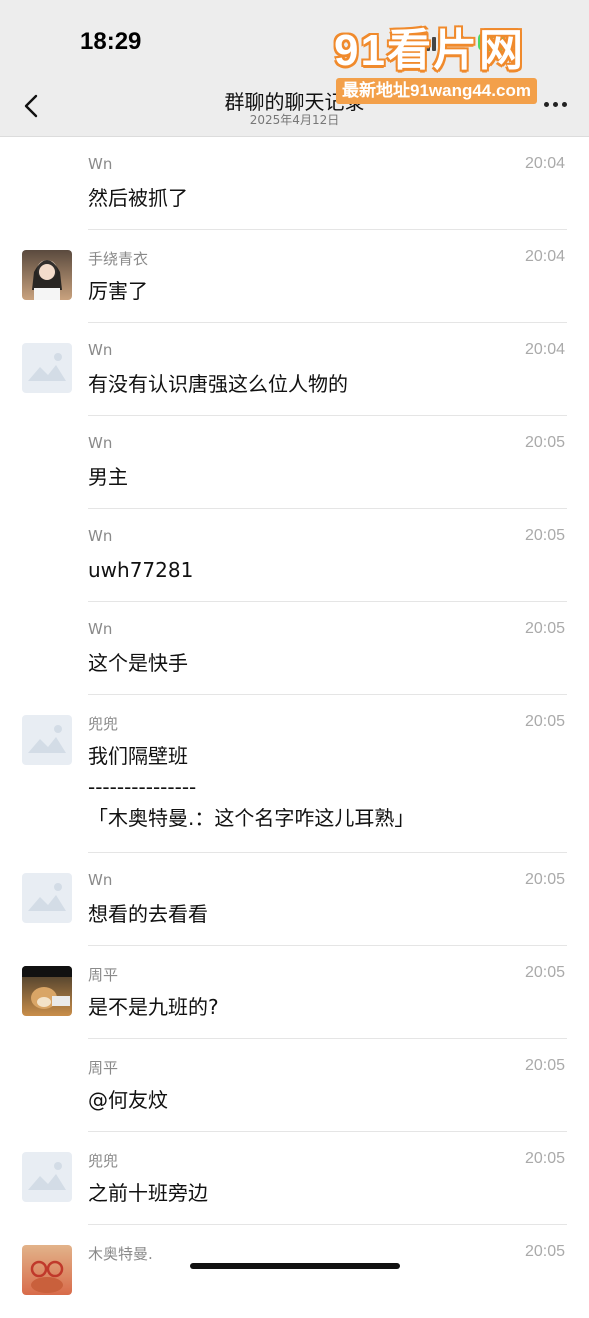 The width and height of the screenshot is (589, 1318). Describe the element at coordinates (294, 555) in the screenshot. I see `message-item: Wn 20:05 uwh77281` at that location.